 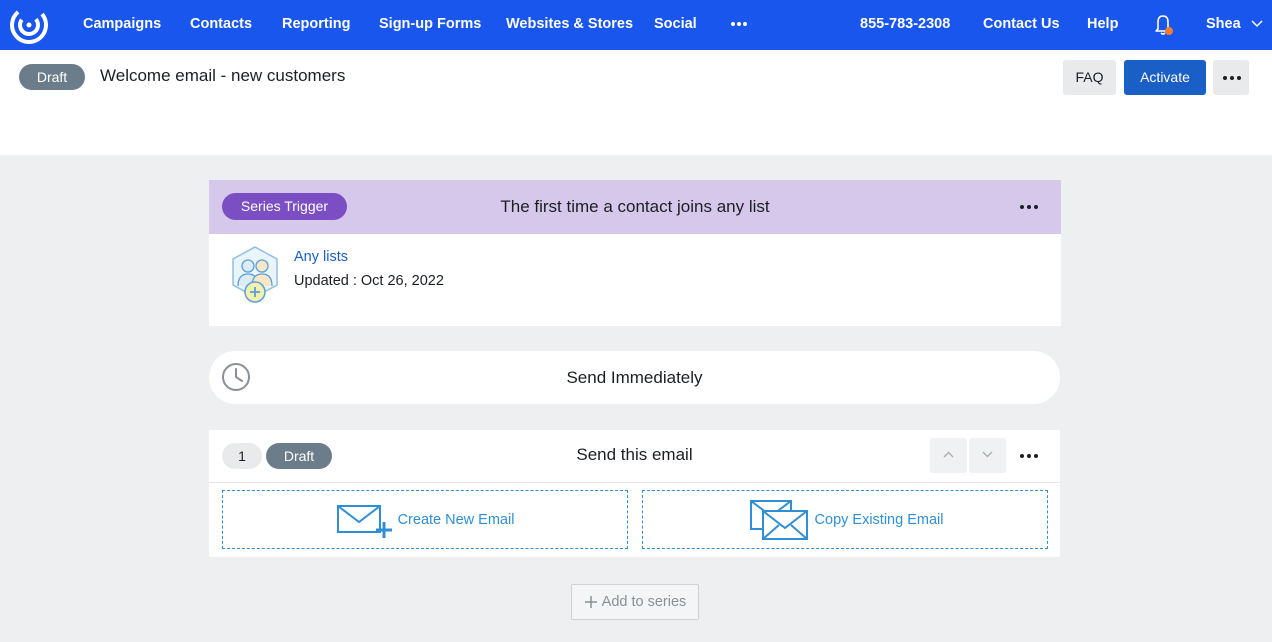 I want to click on nav-help: Help, so click(x=1102, y=25).